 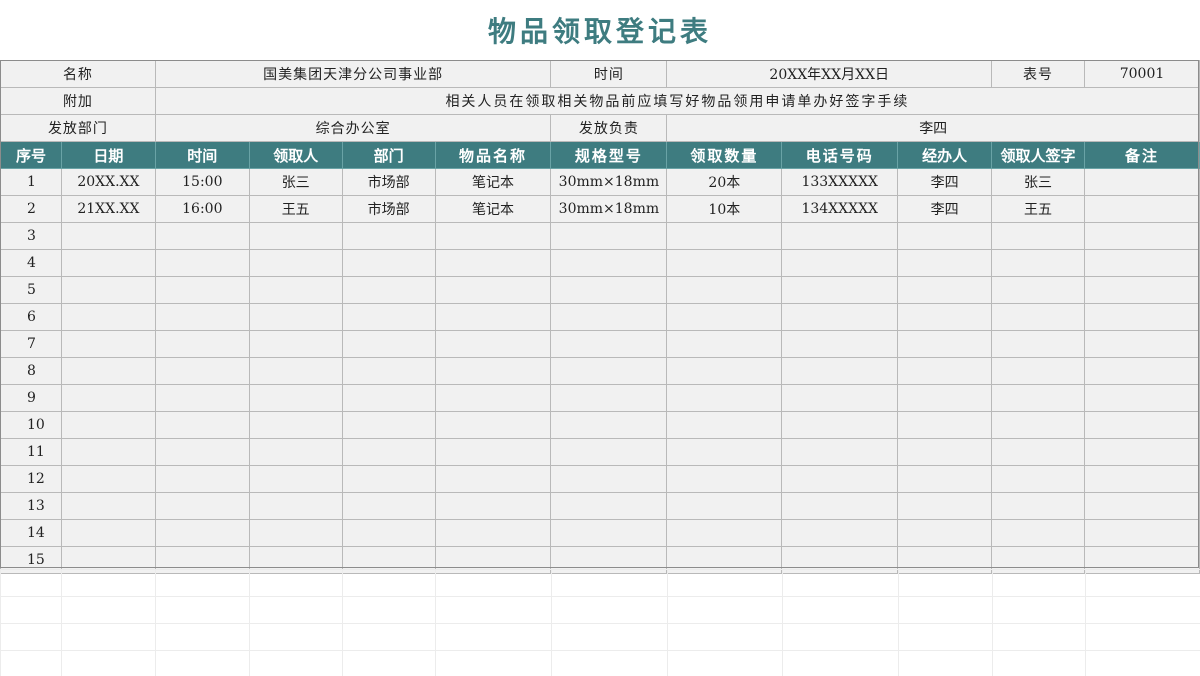 What do you see at coordinates (31, 317) in the screenshot?
I see `row-number-cell: 6` at bounding box center [31, 317].